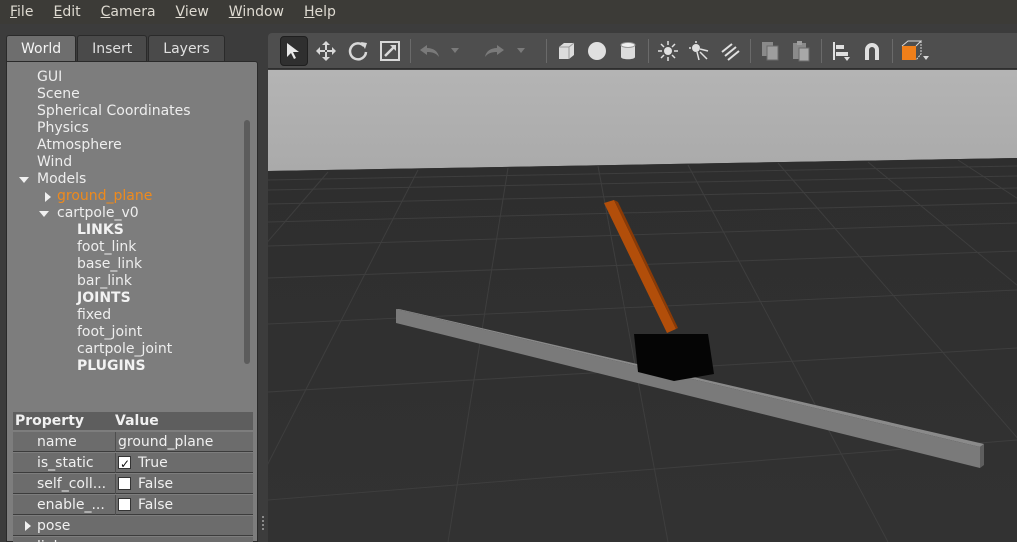  I want to click on property-header: Property Value, so click(133, 421).